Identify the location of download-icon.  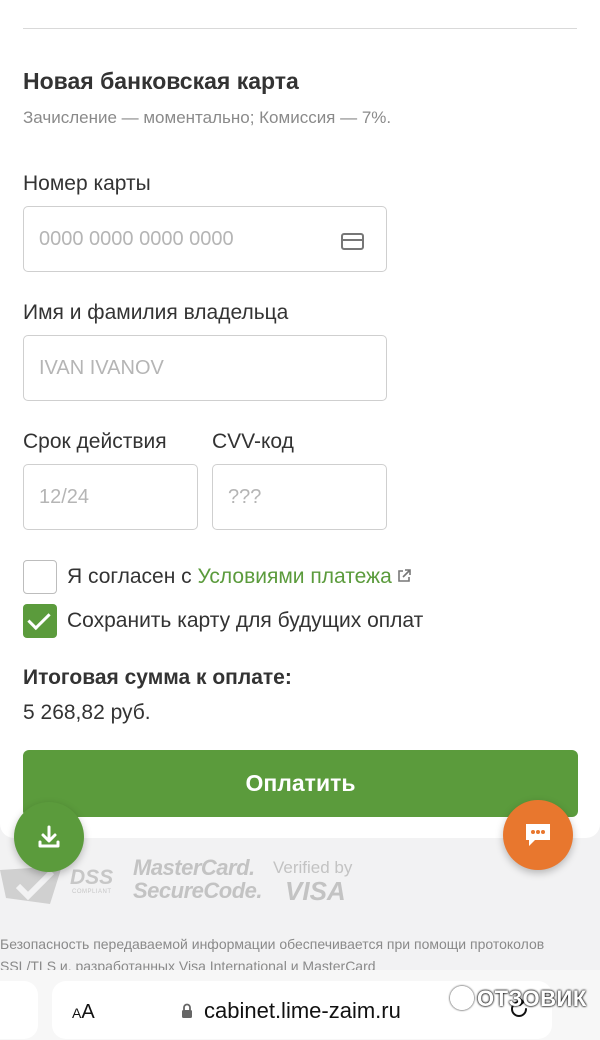
(49, 836).